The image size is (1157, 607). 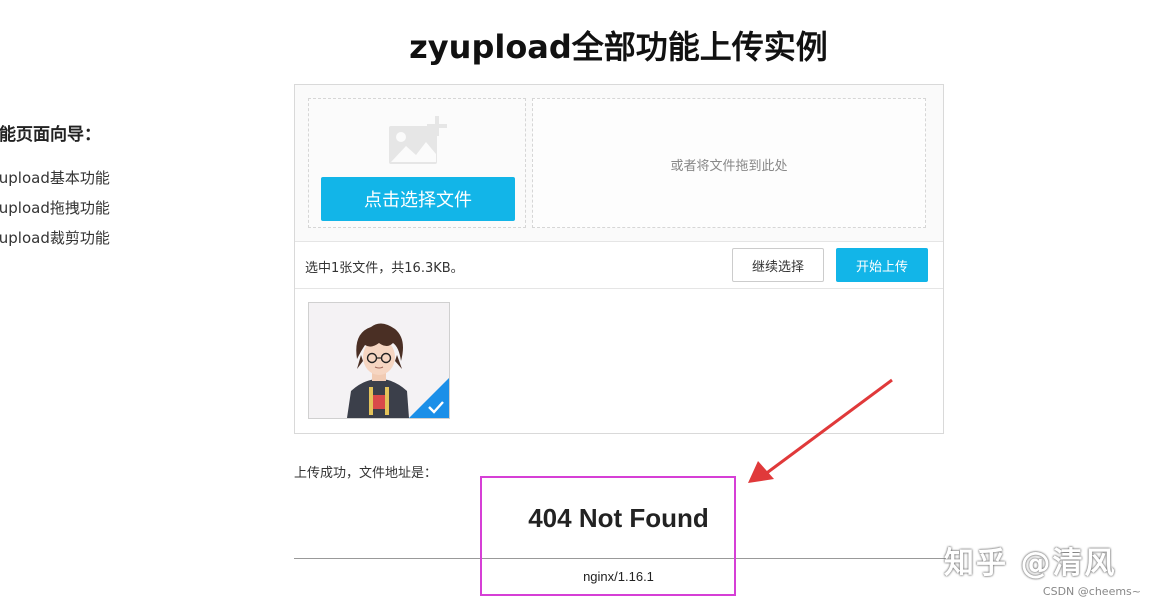 I want to click on file-thumbnail, so click(x=379, y=360).